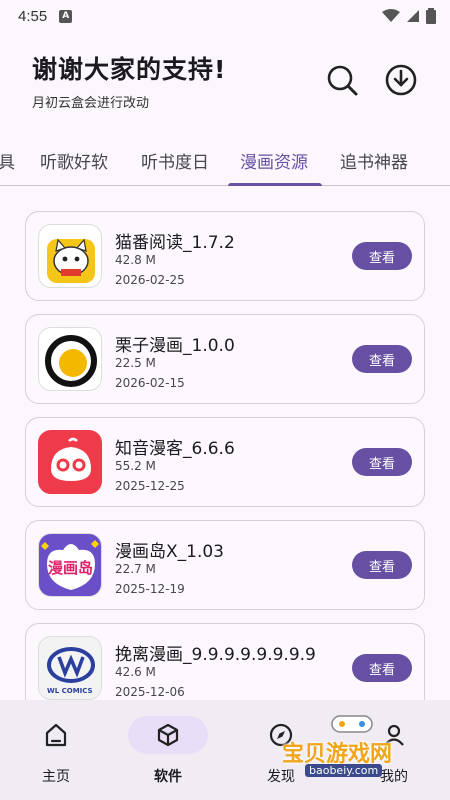 This screenshot has width=450, height=800. What do you see at coordinates (150, 486) in the screenshot?
I see `app-date: 2025-12-25` at bounding box center [150, 486].